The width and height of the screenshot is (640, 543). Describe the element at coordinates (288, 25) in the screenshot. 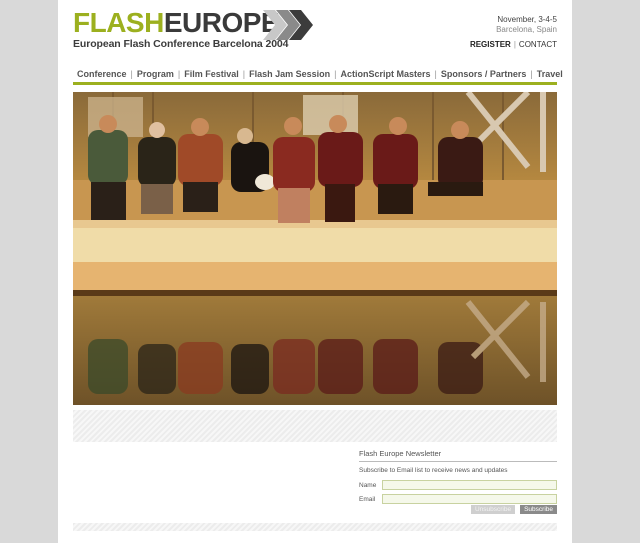

I see `chevron-arrows-icon` at that location.